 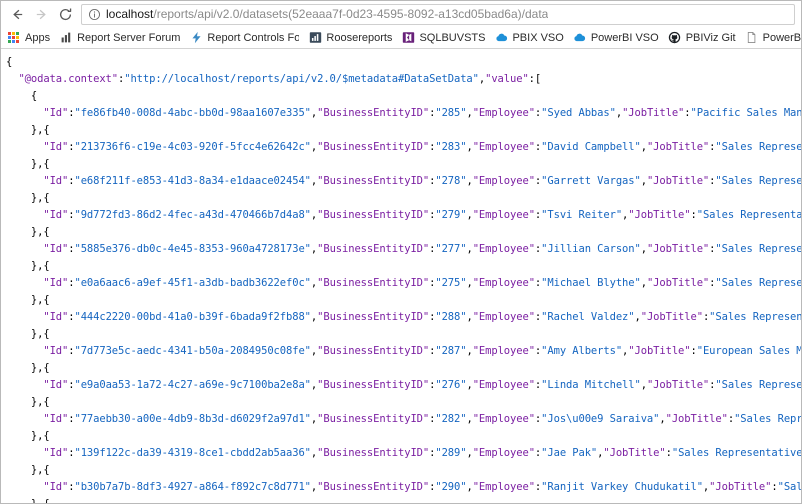 What do you see at coordinates (538, 37) in the screenshot?
I see `bookmark-label: PBIX VSO` at bounding box center [538, 37].